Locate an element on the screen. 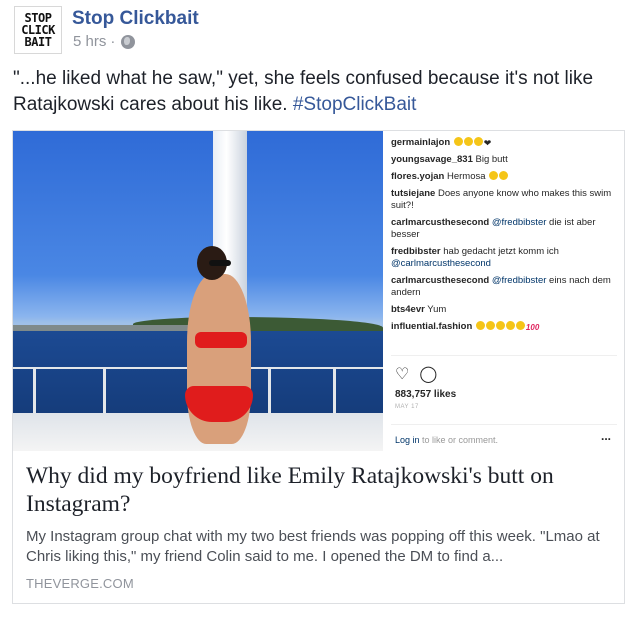 This screenshot has width=636, height=617. globe-icon is located at coordinates (128, 41).